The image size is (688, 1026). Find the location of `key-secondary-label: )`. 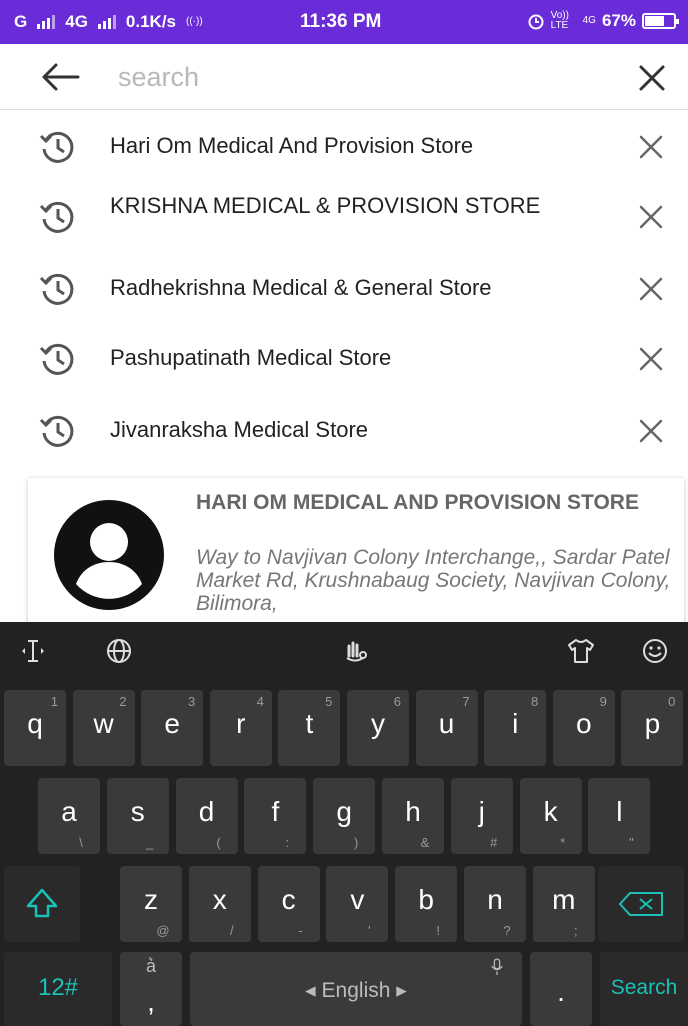

key-secondary-label: ) is located at coordinates (356, 842).